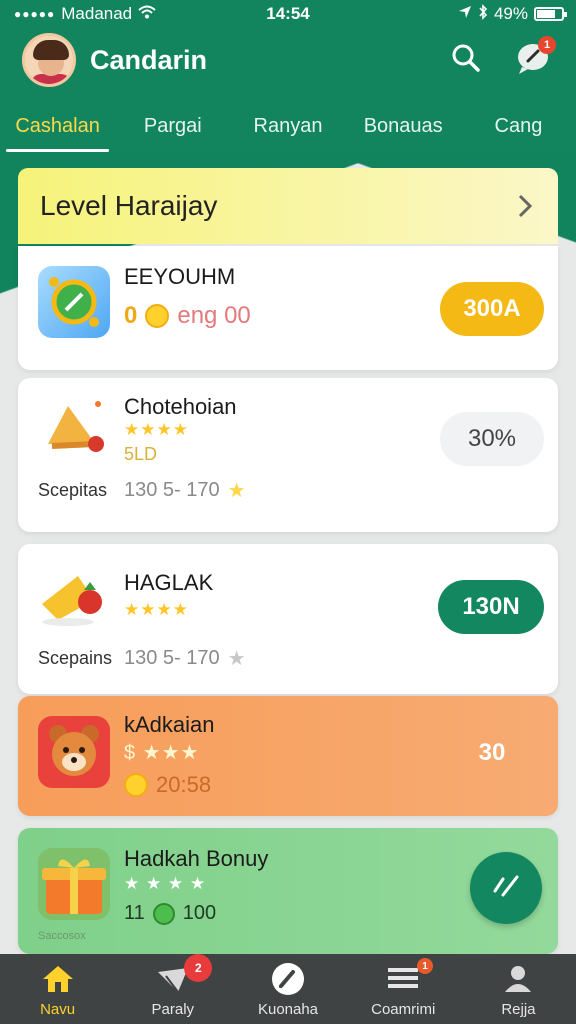  Describe the element at coordinates (403, 126) in the screenshot. I see `tab-bonauas: Bonauas` at that location.